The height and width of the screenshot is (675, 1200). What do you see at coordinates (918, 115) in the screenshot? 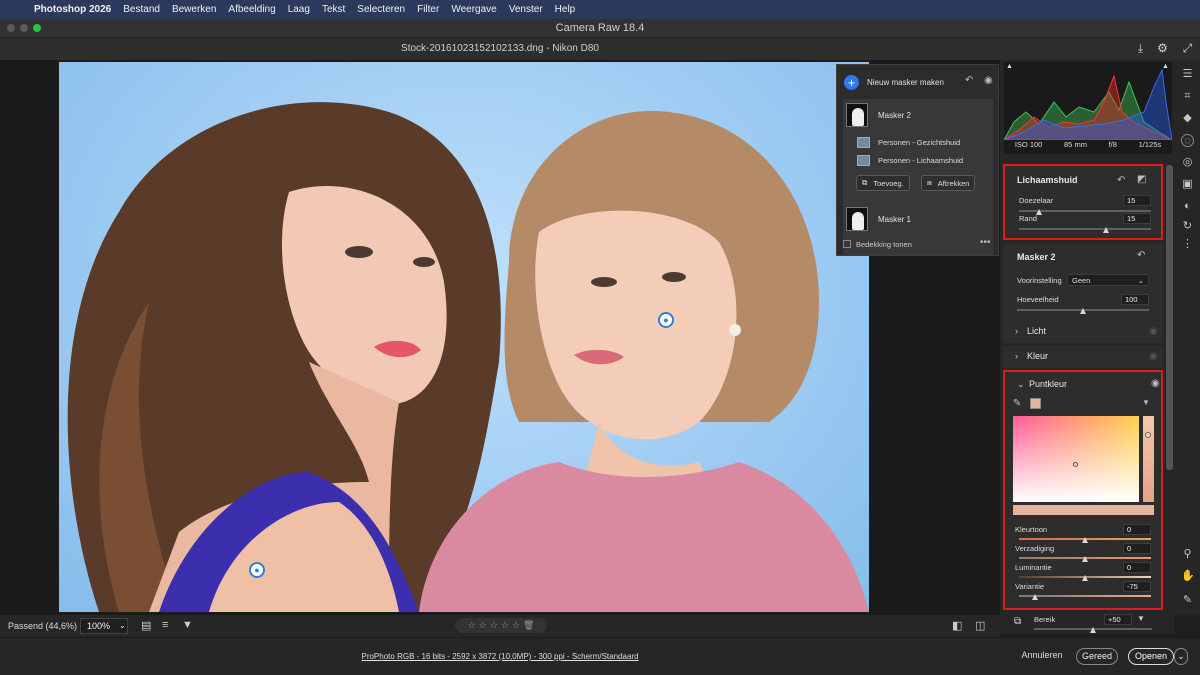
I see `mask-item-mask-2: Masker 2` at bounding box center [918, 115].